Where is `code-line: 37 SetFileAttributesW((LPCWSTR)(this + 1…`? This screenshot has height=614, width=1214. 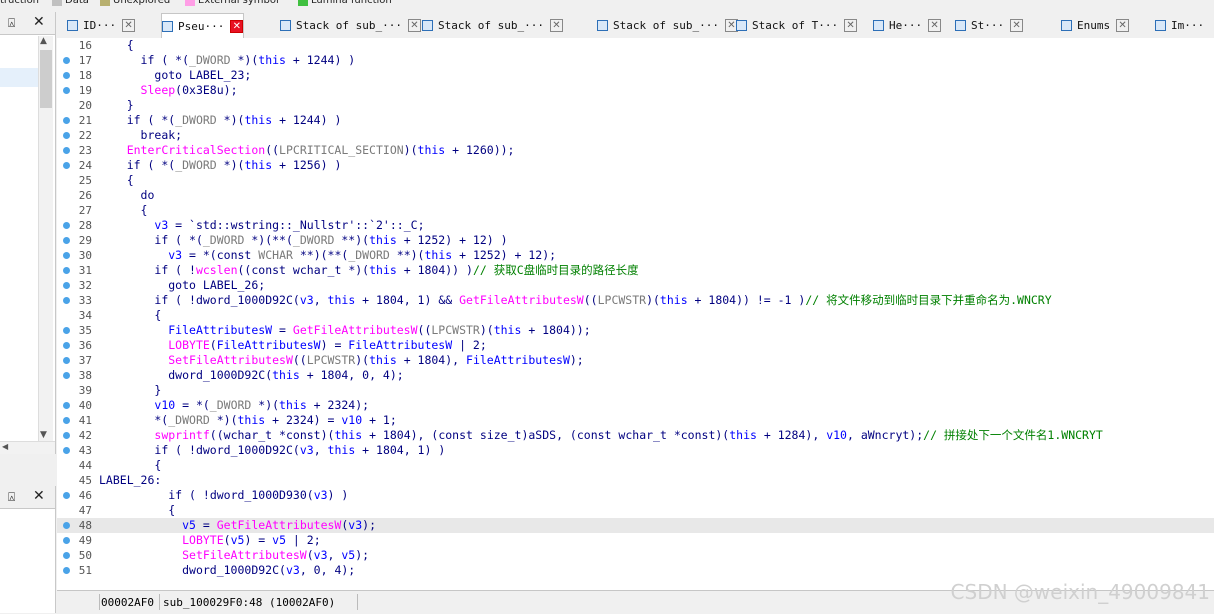 code-line: 37 SetFileAttributesW((LPCWSTR)(this + 1… is located at coordinates (635, 360).